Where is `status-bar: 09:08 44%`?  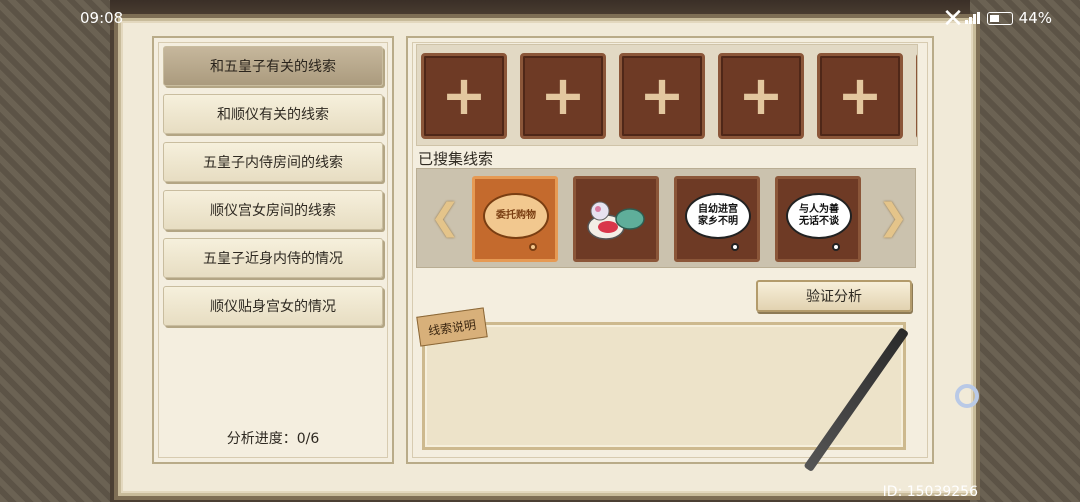
status-bar: 09:08 44% is located at coordinates (540, 18).